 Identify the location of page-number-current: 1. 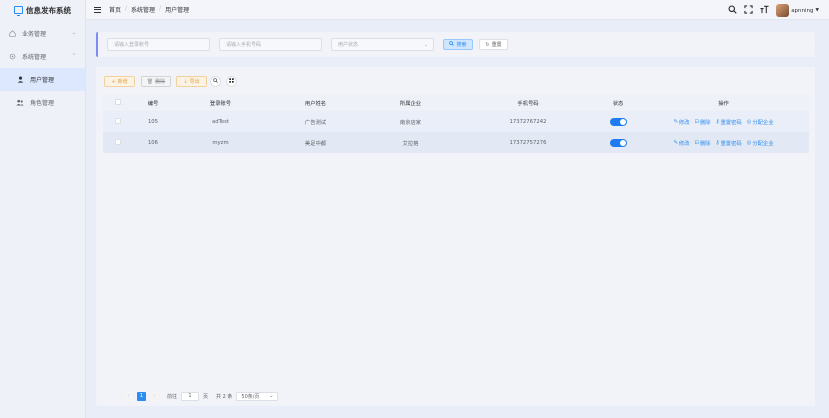
(141, 396).